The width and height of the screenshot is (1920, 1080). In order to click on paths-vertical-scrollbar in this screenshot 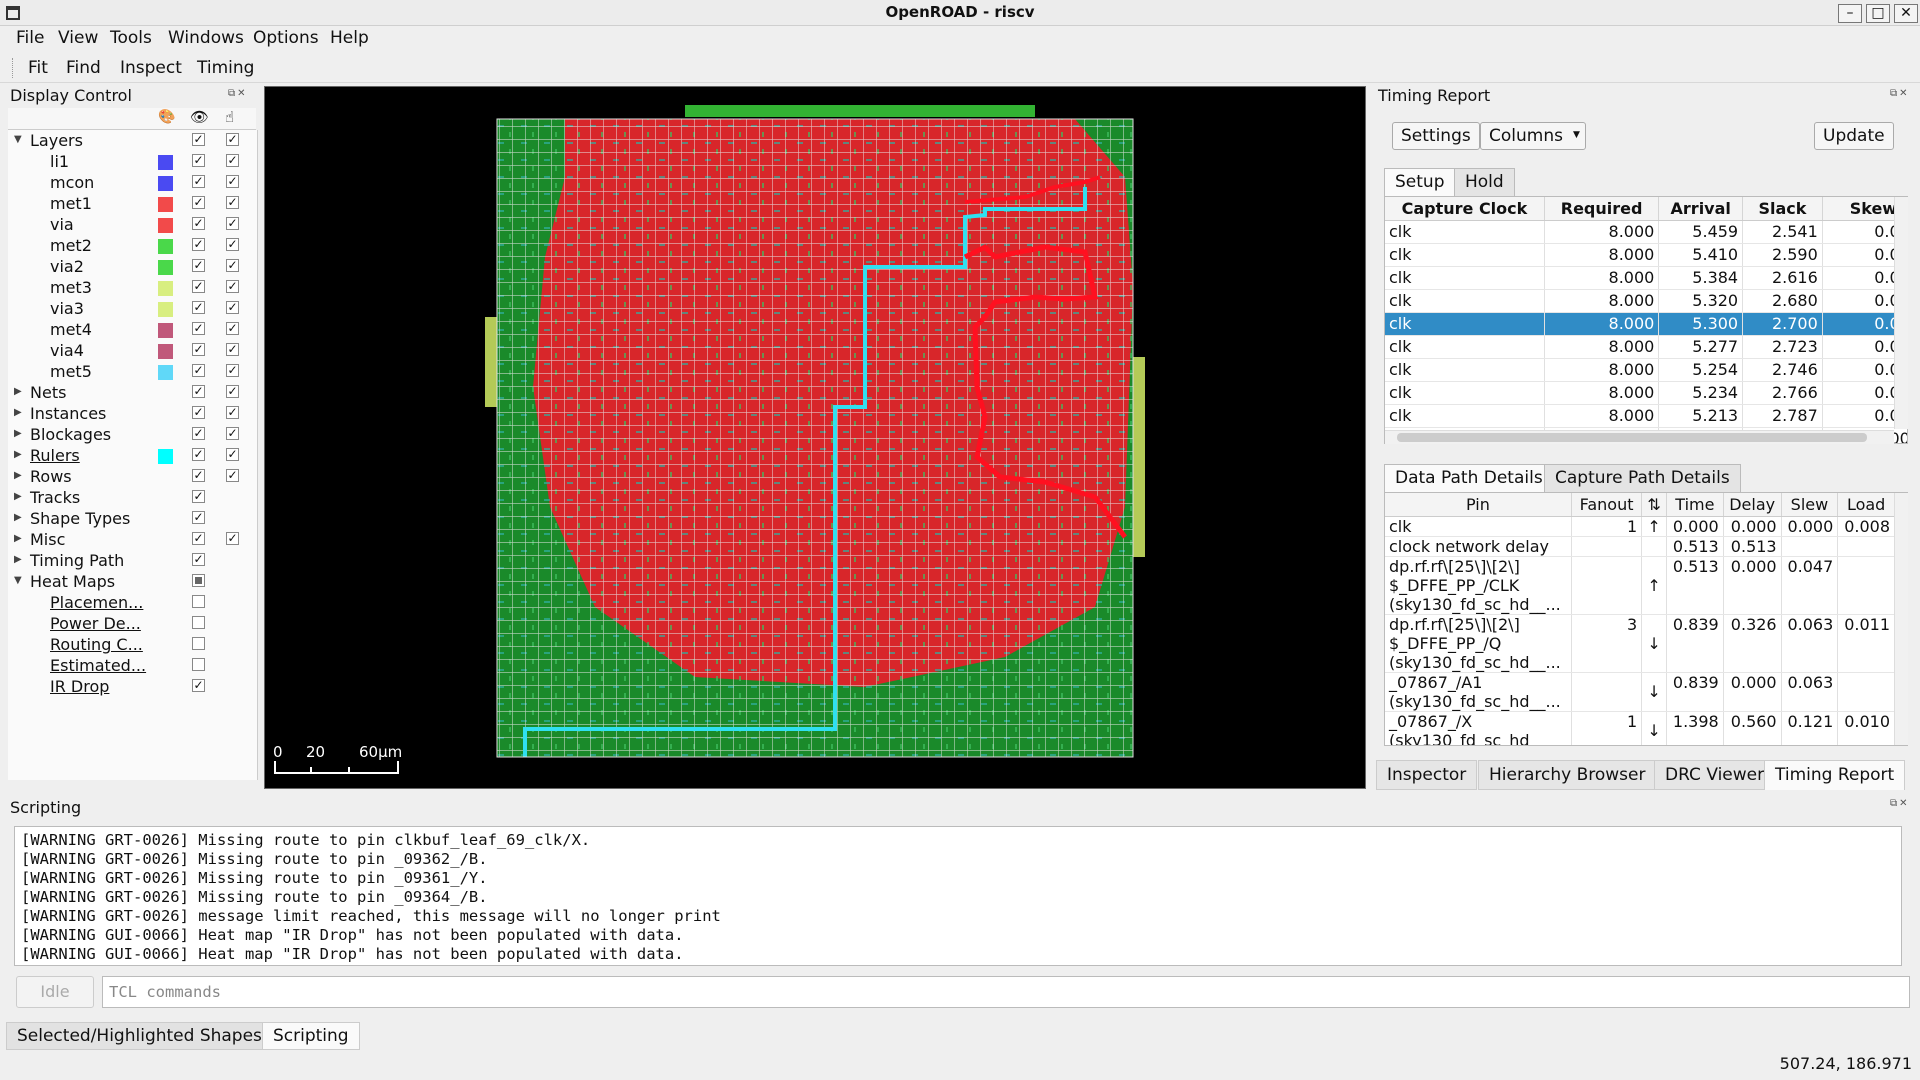, I will do `click(1901, 313)`.